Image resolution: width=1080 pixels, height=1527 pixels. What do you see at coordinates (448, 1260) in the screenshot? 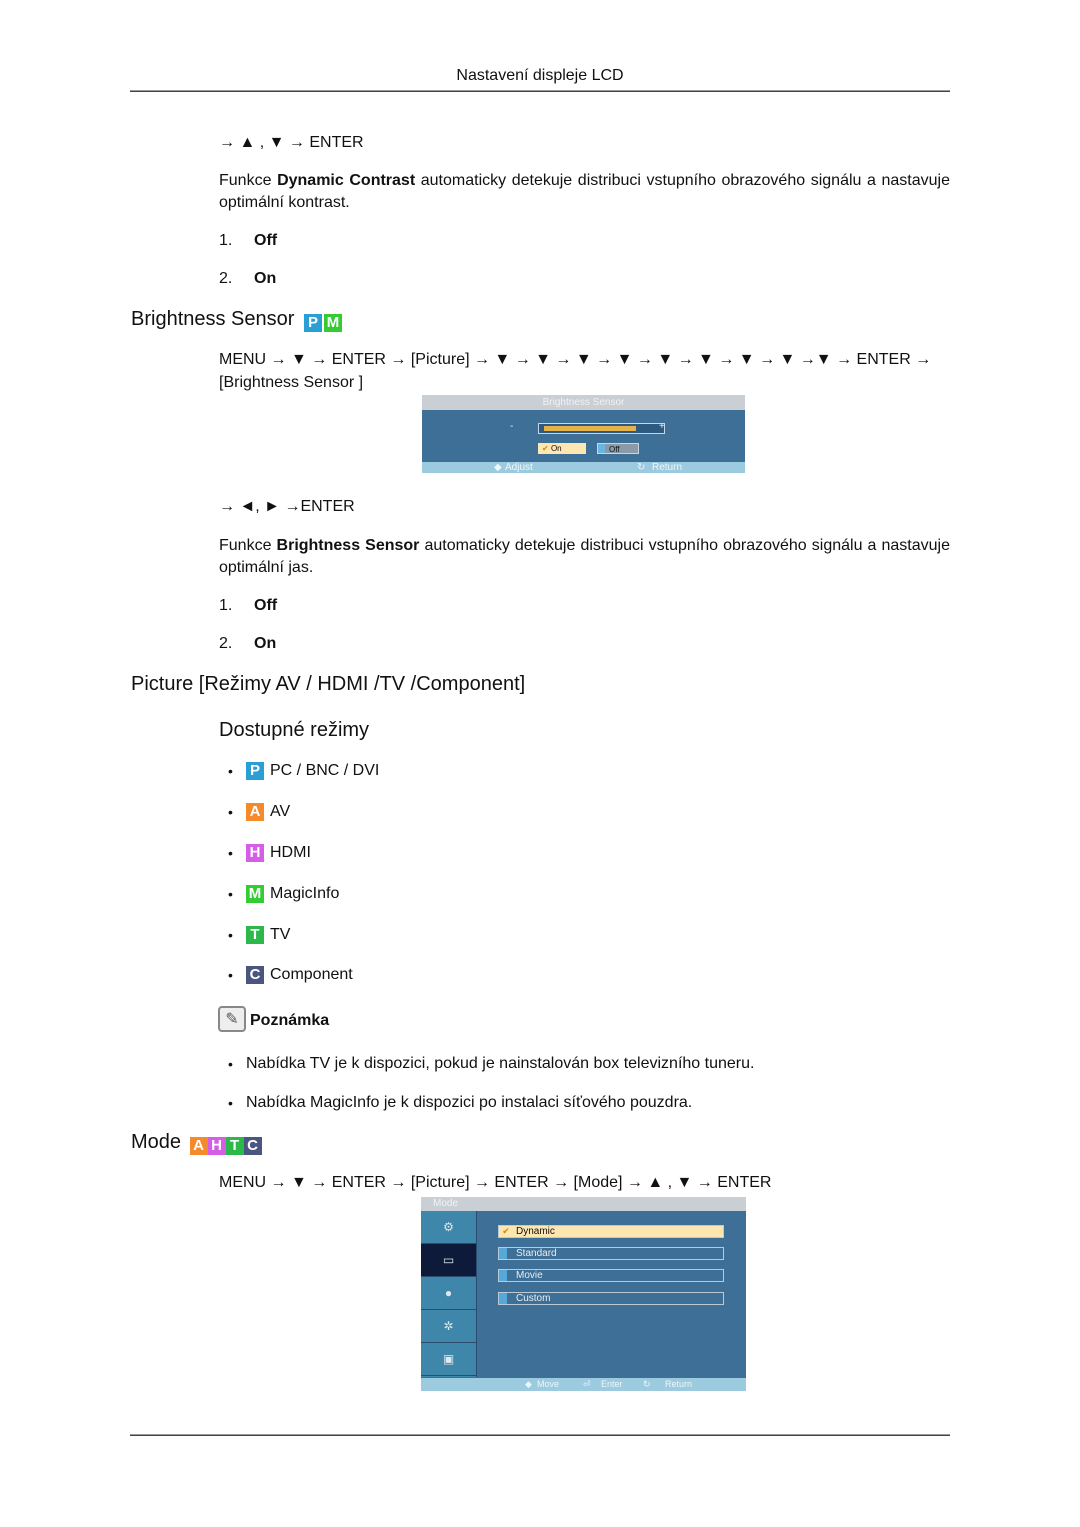
I see `picture-icon: ▭` at bounding box center [448, 1260].